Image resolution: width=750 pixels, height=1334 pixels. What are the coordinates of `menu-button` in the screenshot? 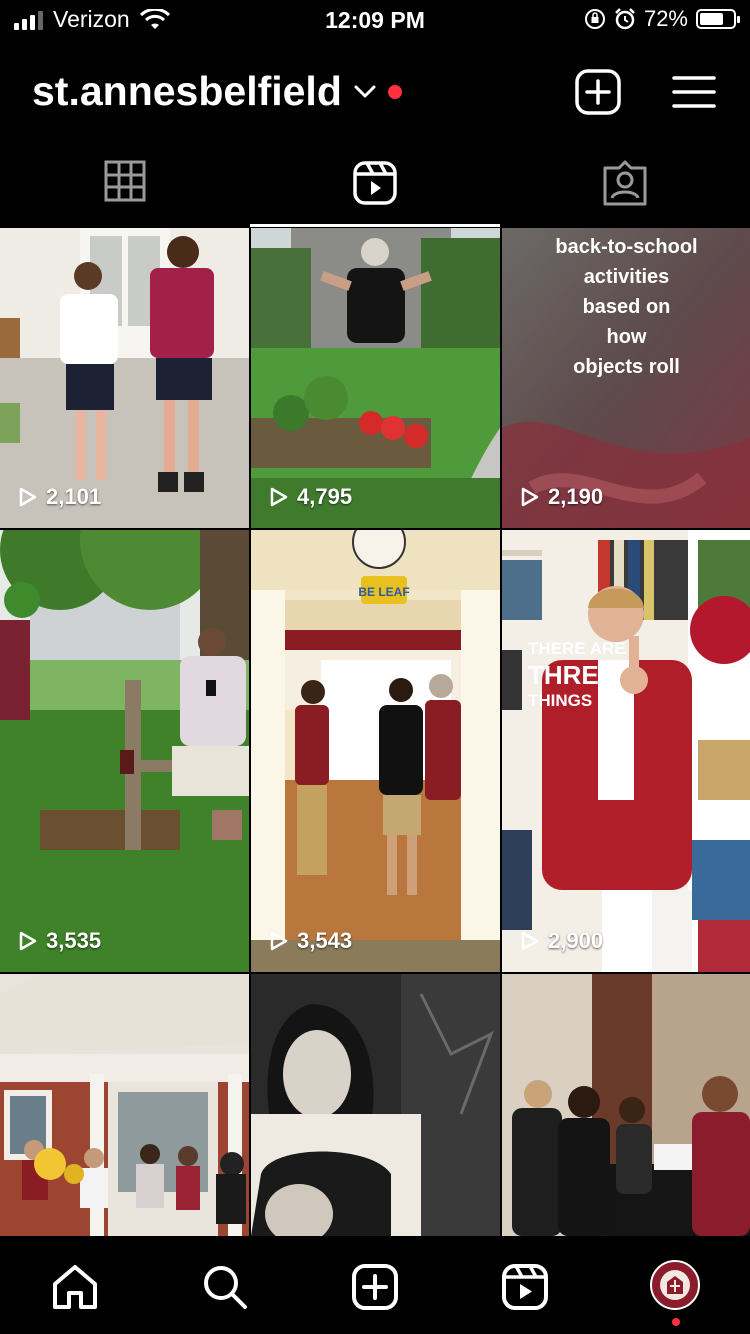 It's located at (694, 92).